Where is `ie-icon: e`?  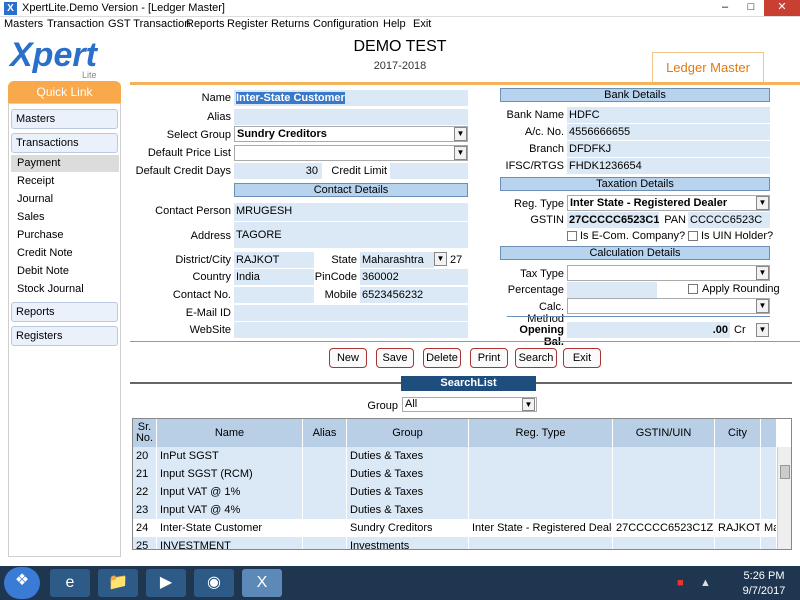
ie-icon: e is located at coordinates (70, 583).